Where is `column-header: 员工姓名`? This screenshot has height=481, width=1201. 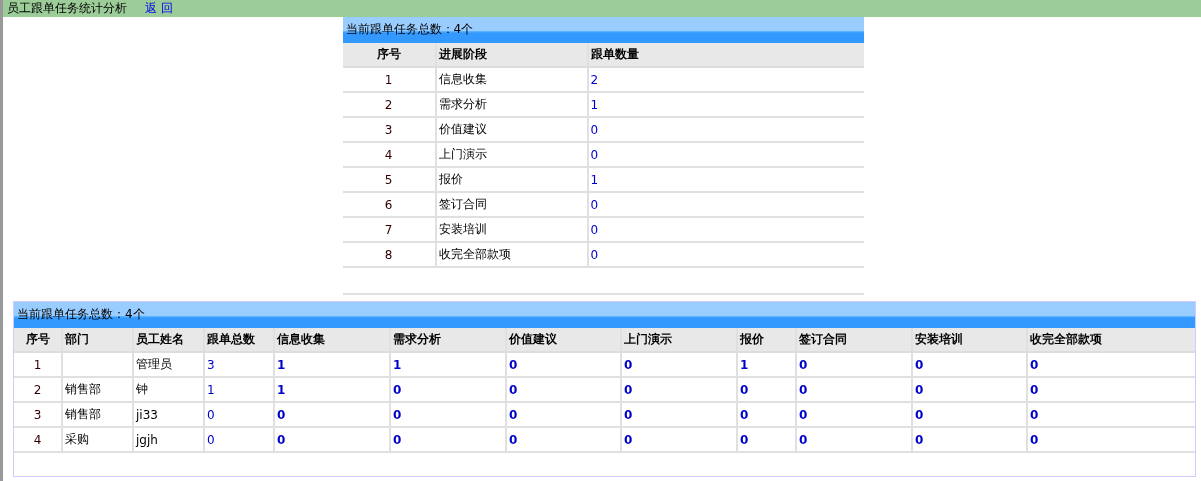
column-header: 员工姓名 is located at coordinates (168, 340).